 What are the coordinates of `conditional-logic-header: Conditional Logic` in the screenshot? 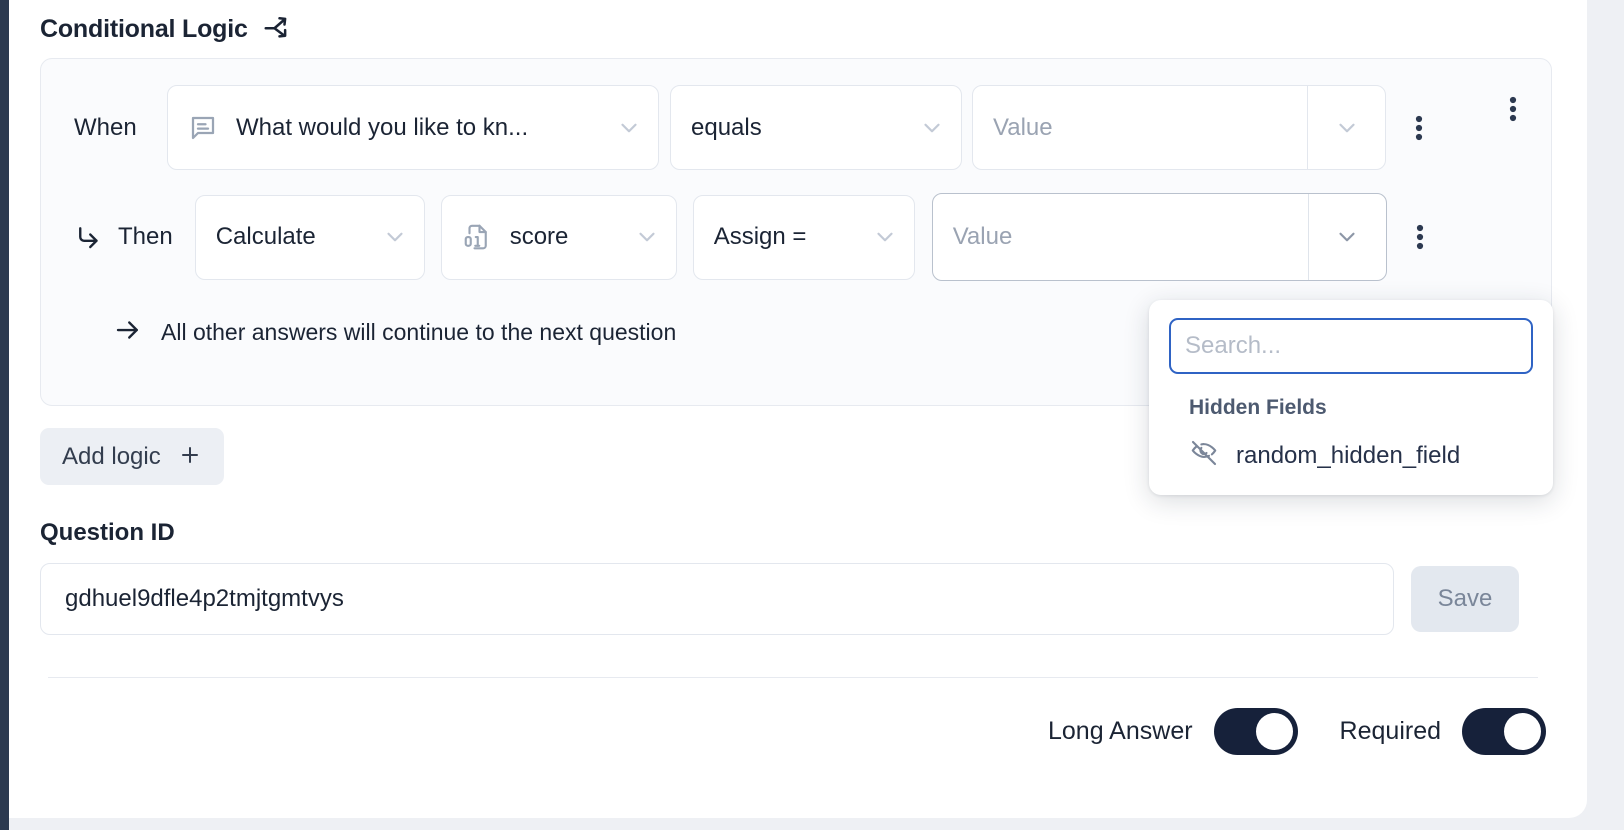 It's located at (796, 21).